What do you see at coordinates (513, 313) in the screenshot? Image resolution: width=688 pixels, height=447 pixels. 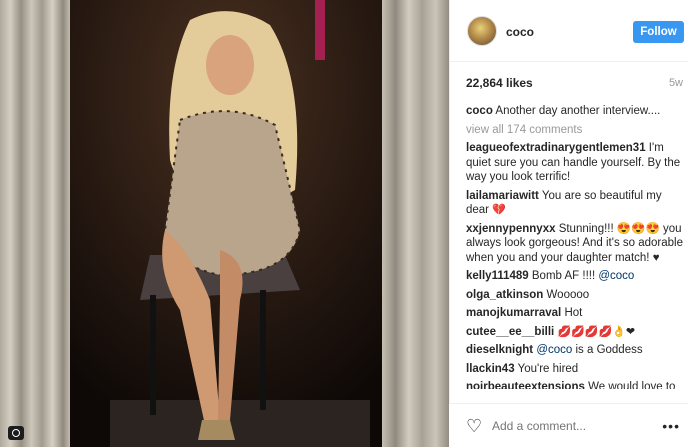 I see `comment-username: manojkumarraval` at bounding box center [513, 313].